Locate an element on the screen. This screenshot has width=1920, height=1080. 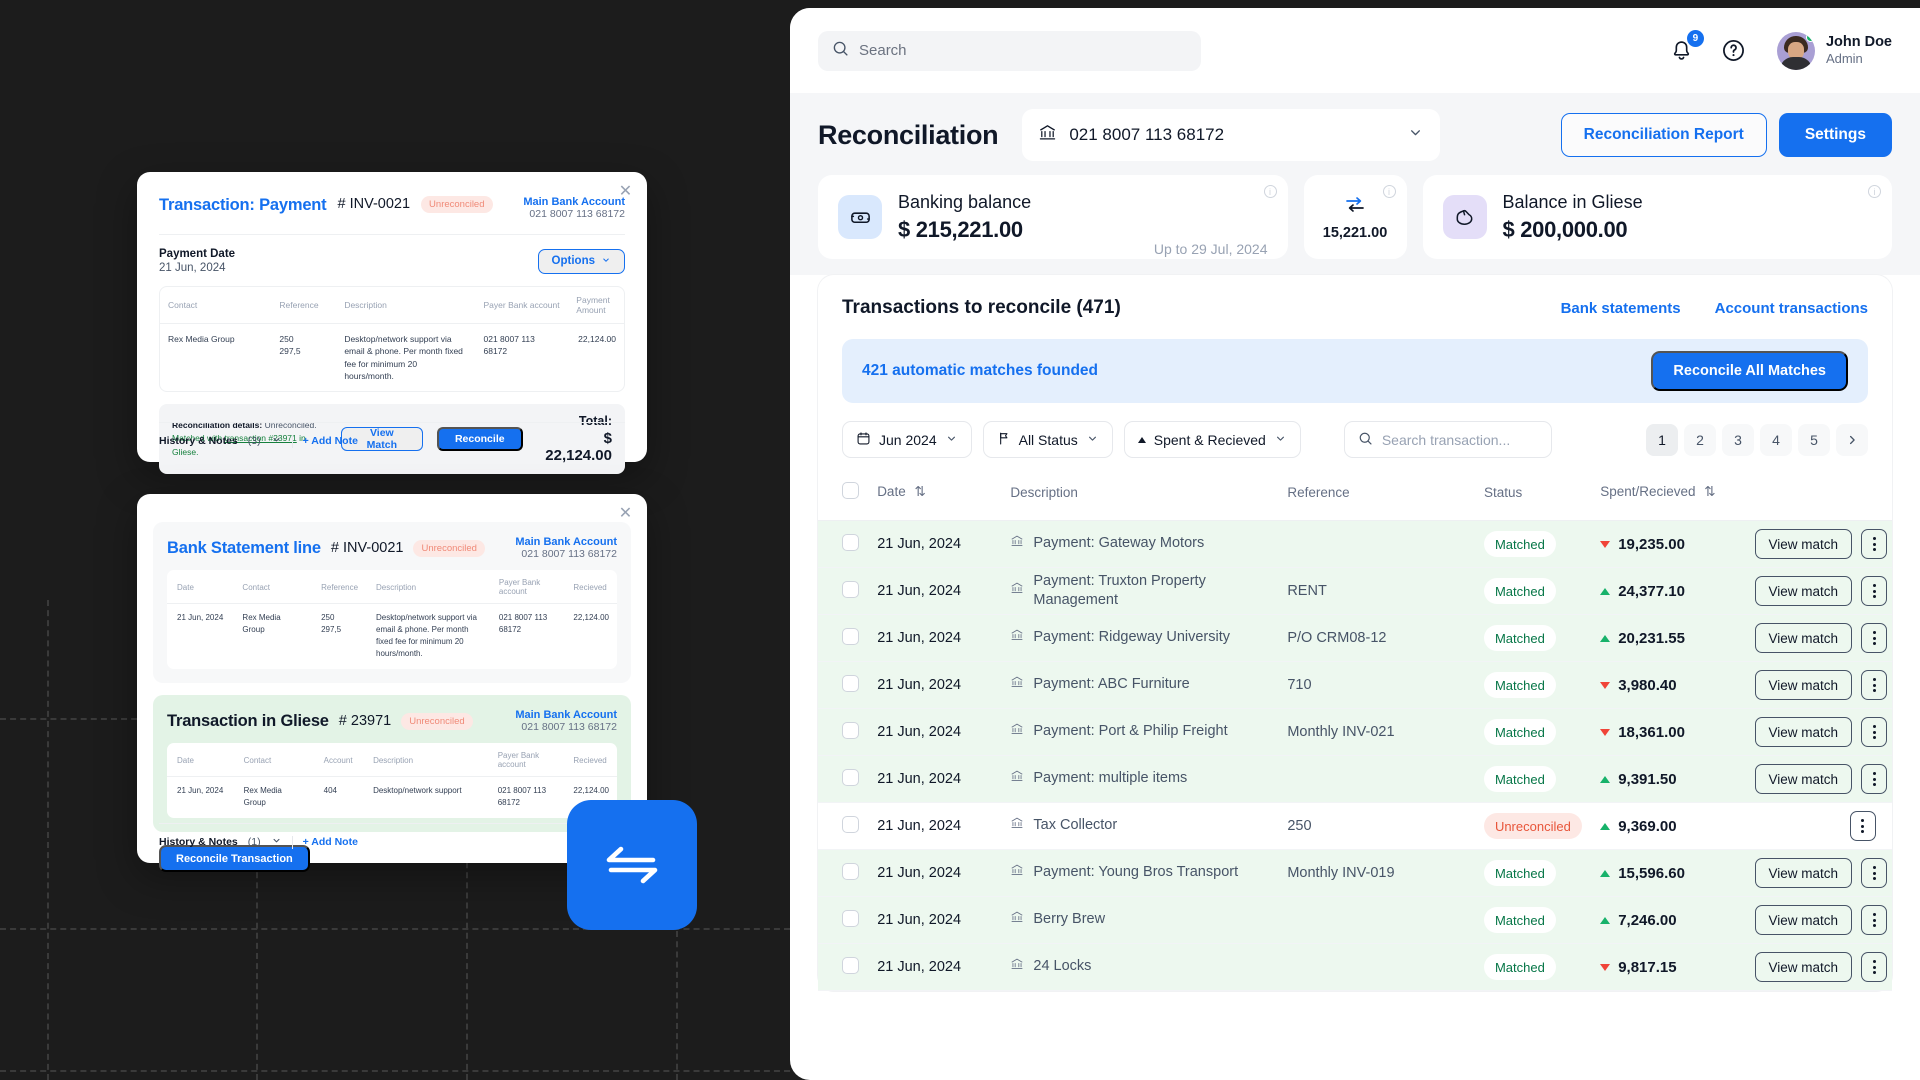
options-button: Options is located at coordinates (581, 261).